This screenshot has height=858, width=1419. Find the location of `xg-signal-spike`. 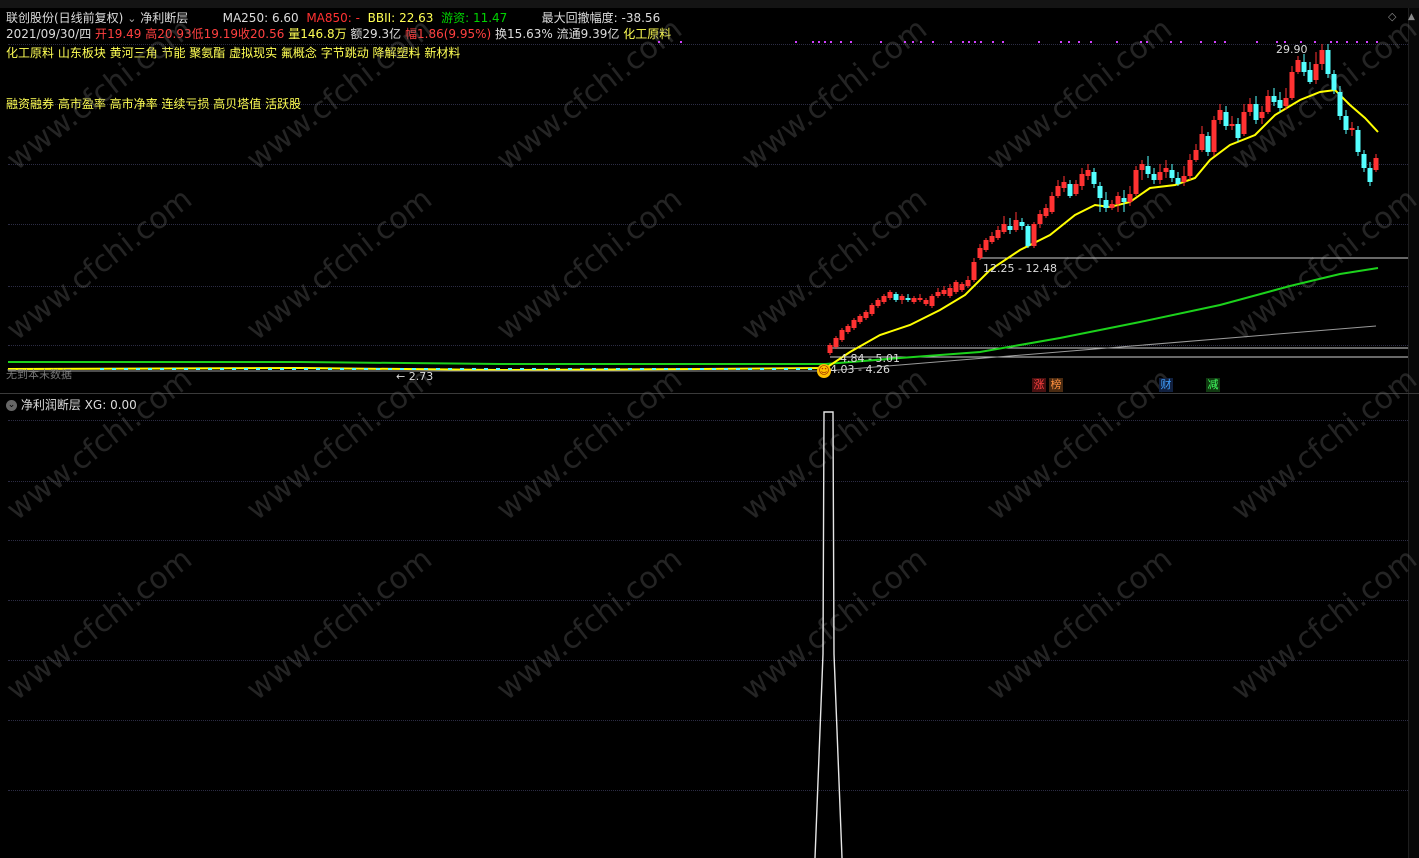

xg-signal-spike is located at coordinates (828, 634).